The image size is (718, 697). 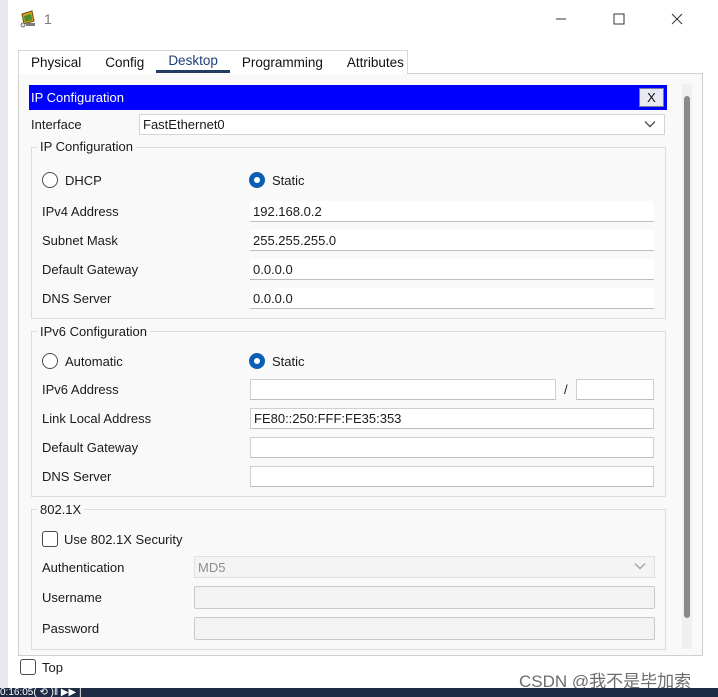 What do you see at coordinates (615, 389) in the screenshot?
I see `ipv6-prefix-input` at bounding box center [615, 389].